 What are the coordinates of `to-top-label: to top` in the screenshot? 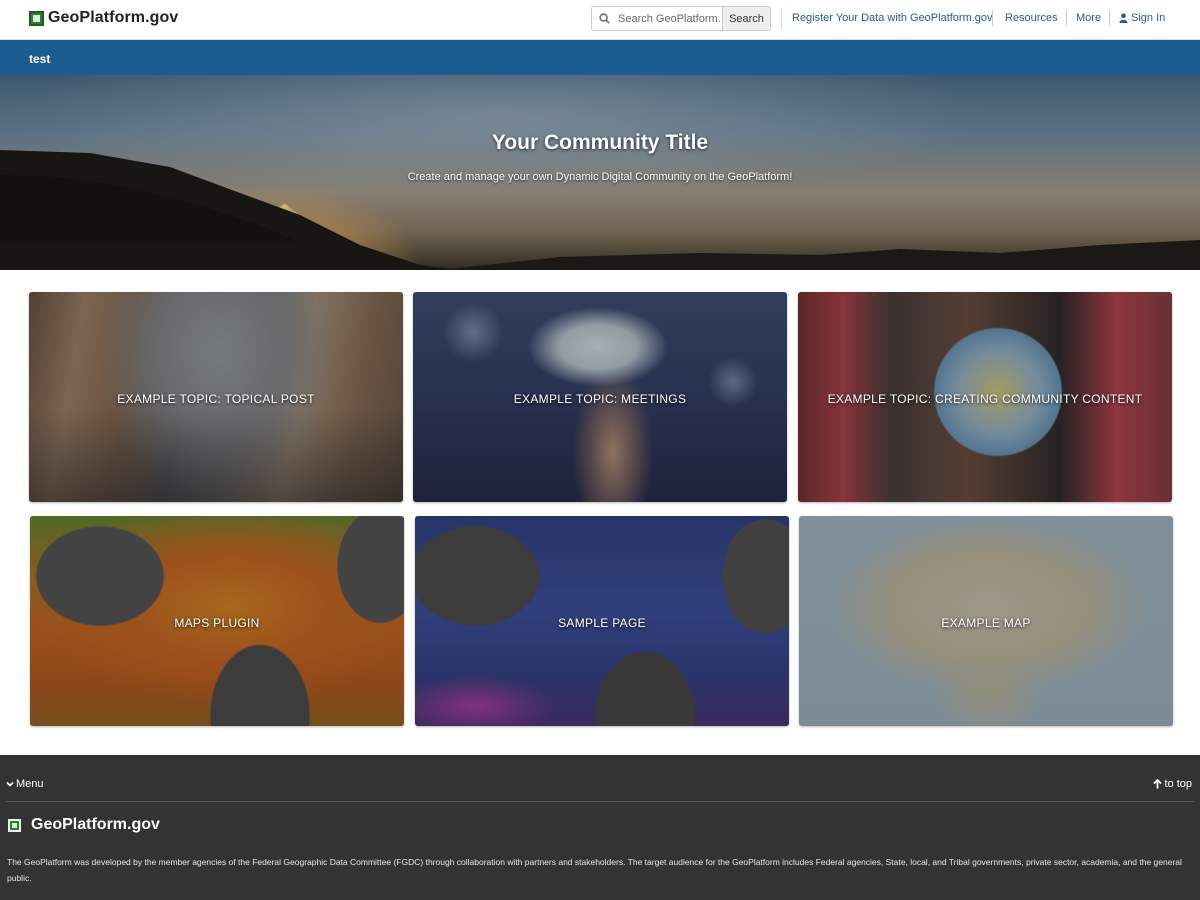 It's located at (1178, 784).